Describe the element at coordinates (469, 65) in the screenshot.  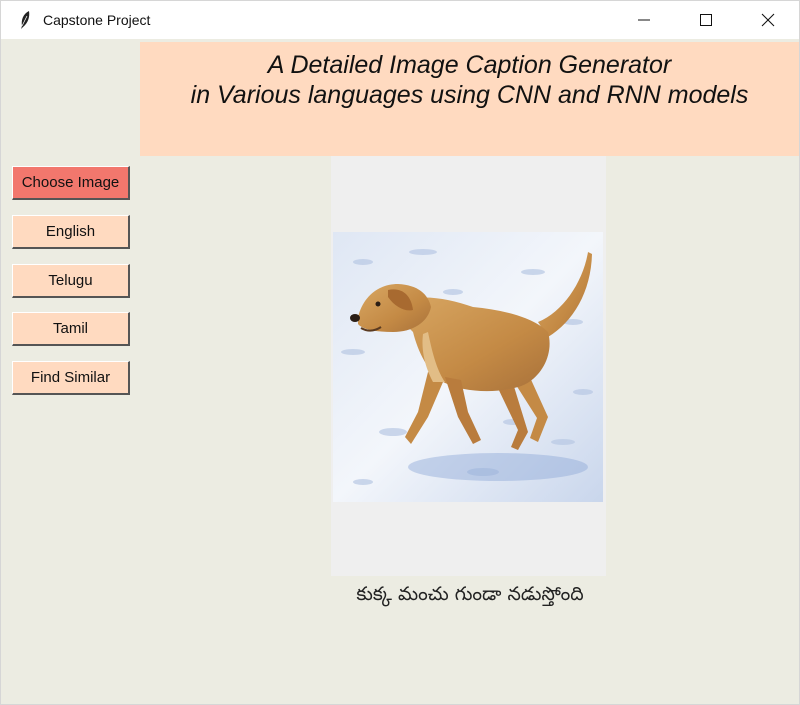
I see `banner-title-line-1: A Detailed Image Caption Generator` at that location.